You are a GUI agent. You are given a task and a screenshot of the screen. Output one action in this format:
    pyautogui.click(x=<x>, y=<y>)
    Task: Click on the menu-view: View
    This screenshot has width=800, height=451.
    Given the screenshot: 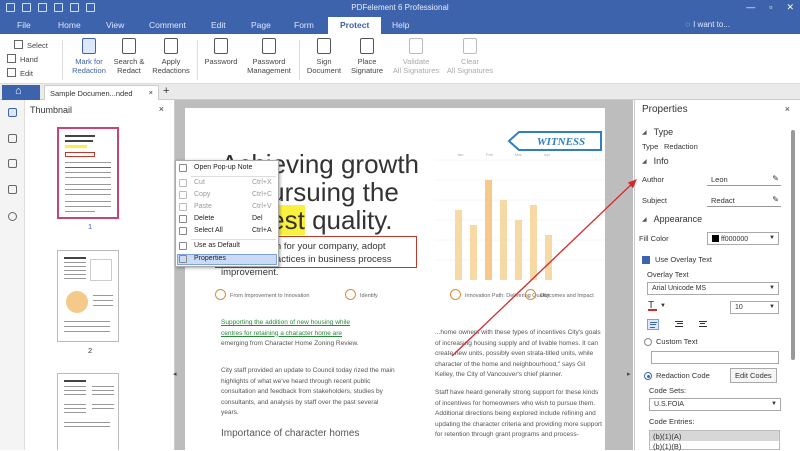 What is the action you would take?
    pyautogui.click(x=115, y=25)
    